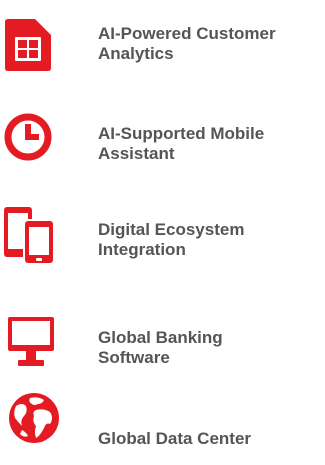 This screenshot has height=465, width=325. What do you see at coordinates (160, 347) in the screenshot?
I see `feature-label: Global Banking Software` at bounding box center [160, 347].